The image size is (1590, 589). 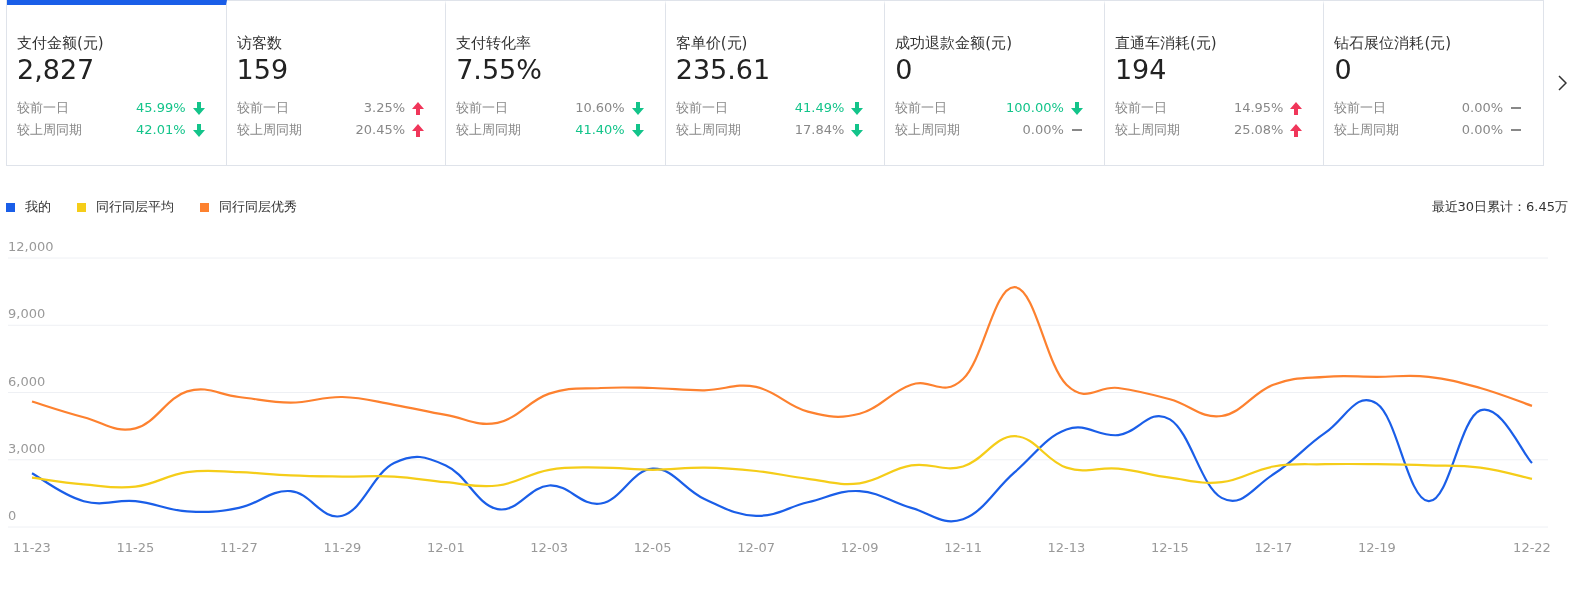 What do you see at coordinates (32, 547) in the screenshot?
I see `x-axis-label: 11-23` at bounding box center [32, 547].